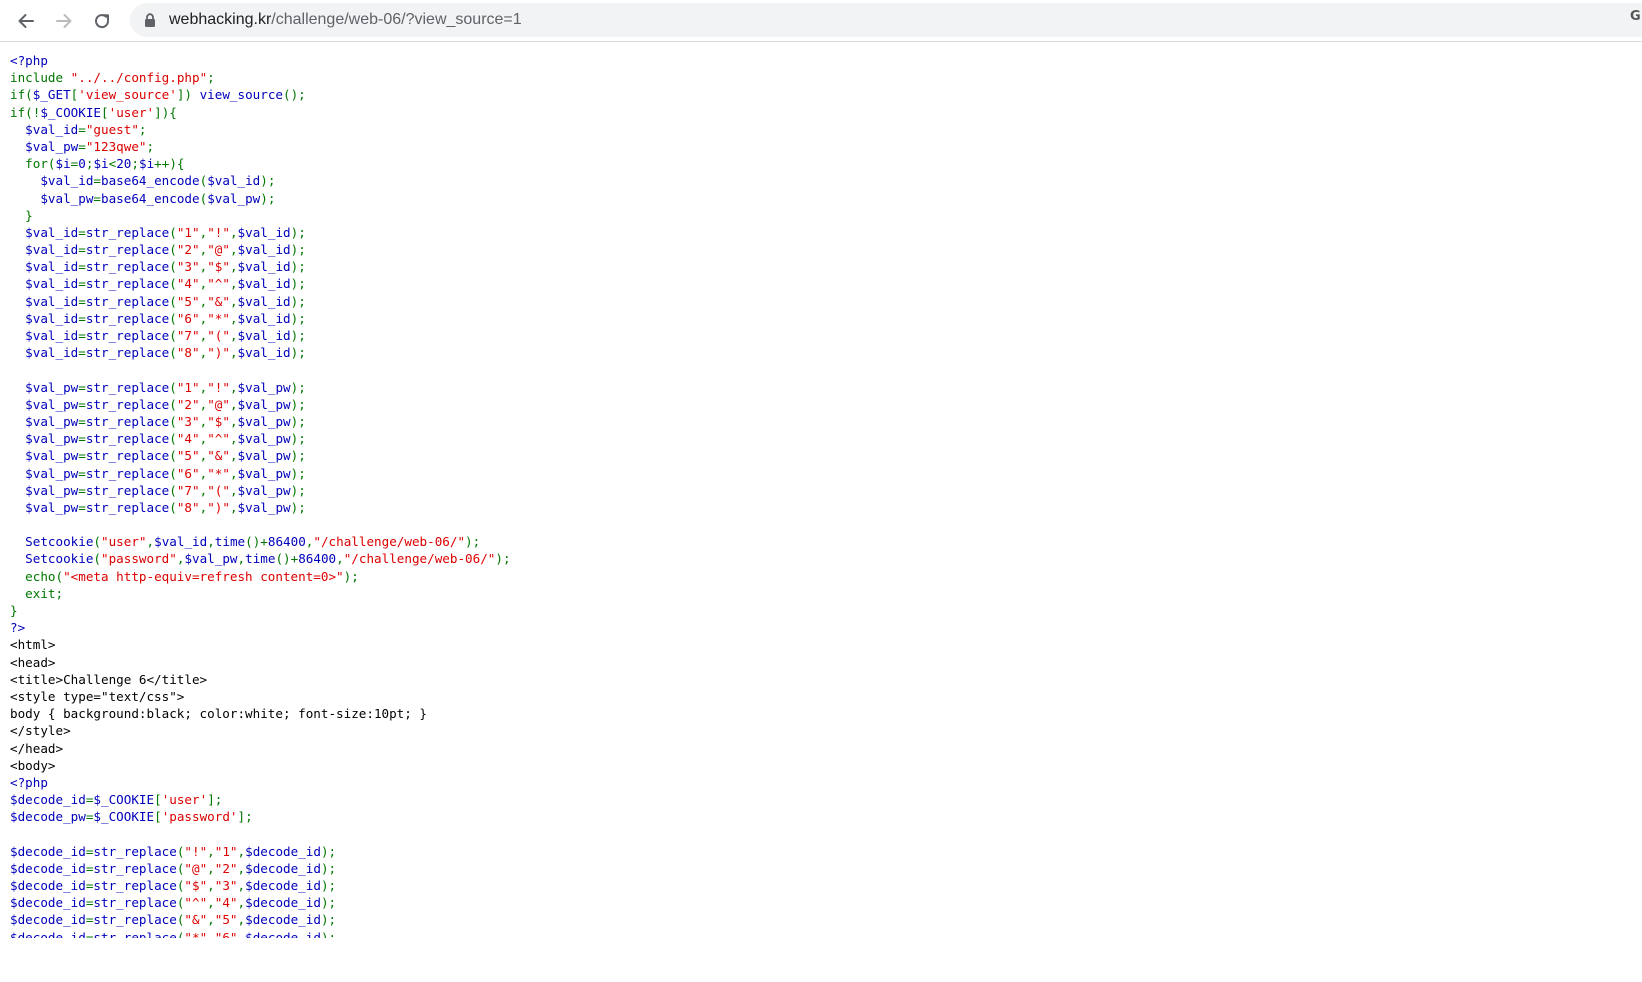  Describe the element at coordinates (112, 129) in the screenshot. I see `code-token: "guest"` at that location.